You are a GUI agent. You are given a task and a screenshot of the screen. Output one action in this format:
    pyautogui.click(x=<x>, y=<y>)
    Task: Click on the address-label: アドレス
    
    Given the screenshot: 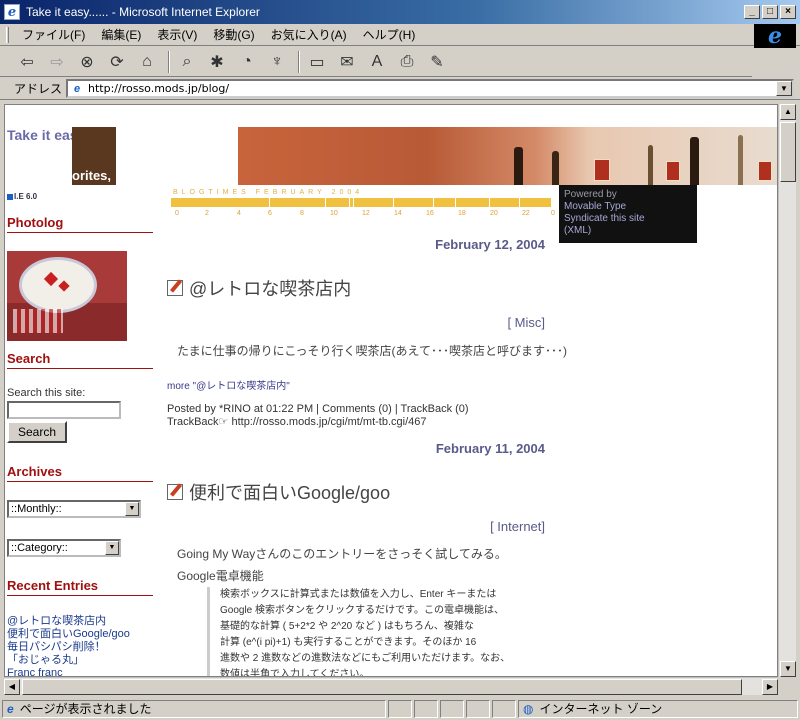 What is the action you would take?
    pyautogui.click(x=38, y=89)
    